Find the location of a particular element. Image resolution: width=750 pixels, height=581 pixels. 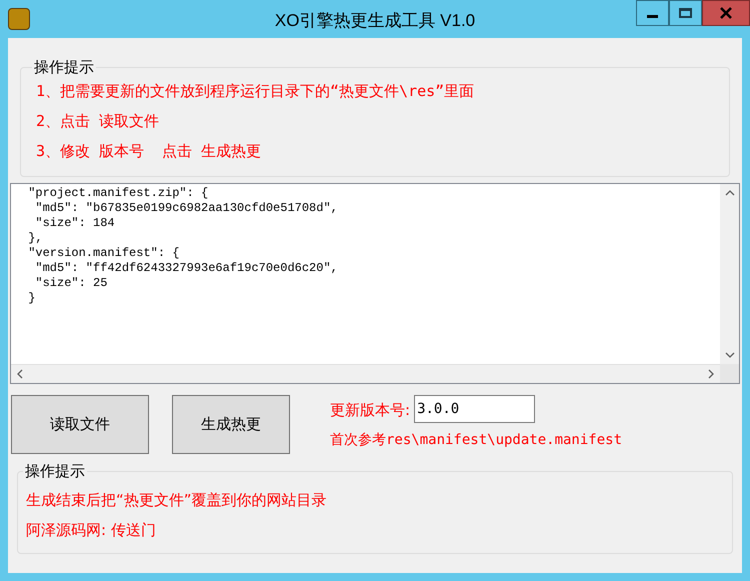

generate-button: 生成热更 is located at coordinates (231, 424).